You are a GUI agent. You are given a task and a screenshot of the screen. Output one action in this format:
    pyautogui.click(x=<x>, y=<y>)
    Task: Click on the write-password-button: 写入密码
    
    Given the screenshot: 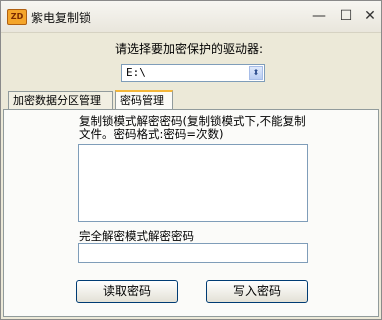 What is the action you would take?
    pyautogui.click(x=257, y=291)
    